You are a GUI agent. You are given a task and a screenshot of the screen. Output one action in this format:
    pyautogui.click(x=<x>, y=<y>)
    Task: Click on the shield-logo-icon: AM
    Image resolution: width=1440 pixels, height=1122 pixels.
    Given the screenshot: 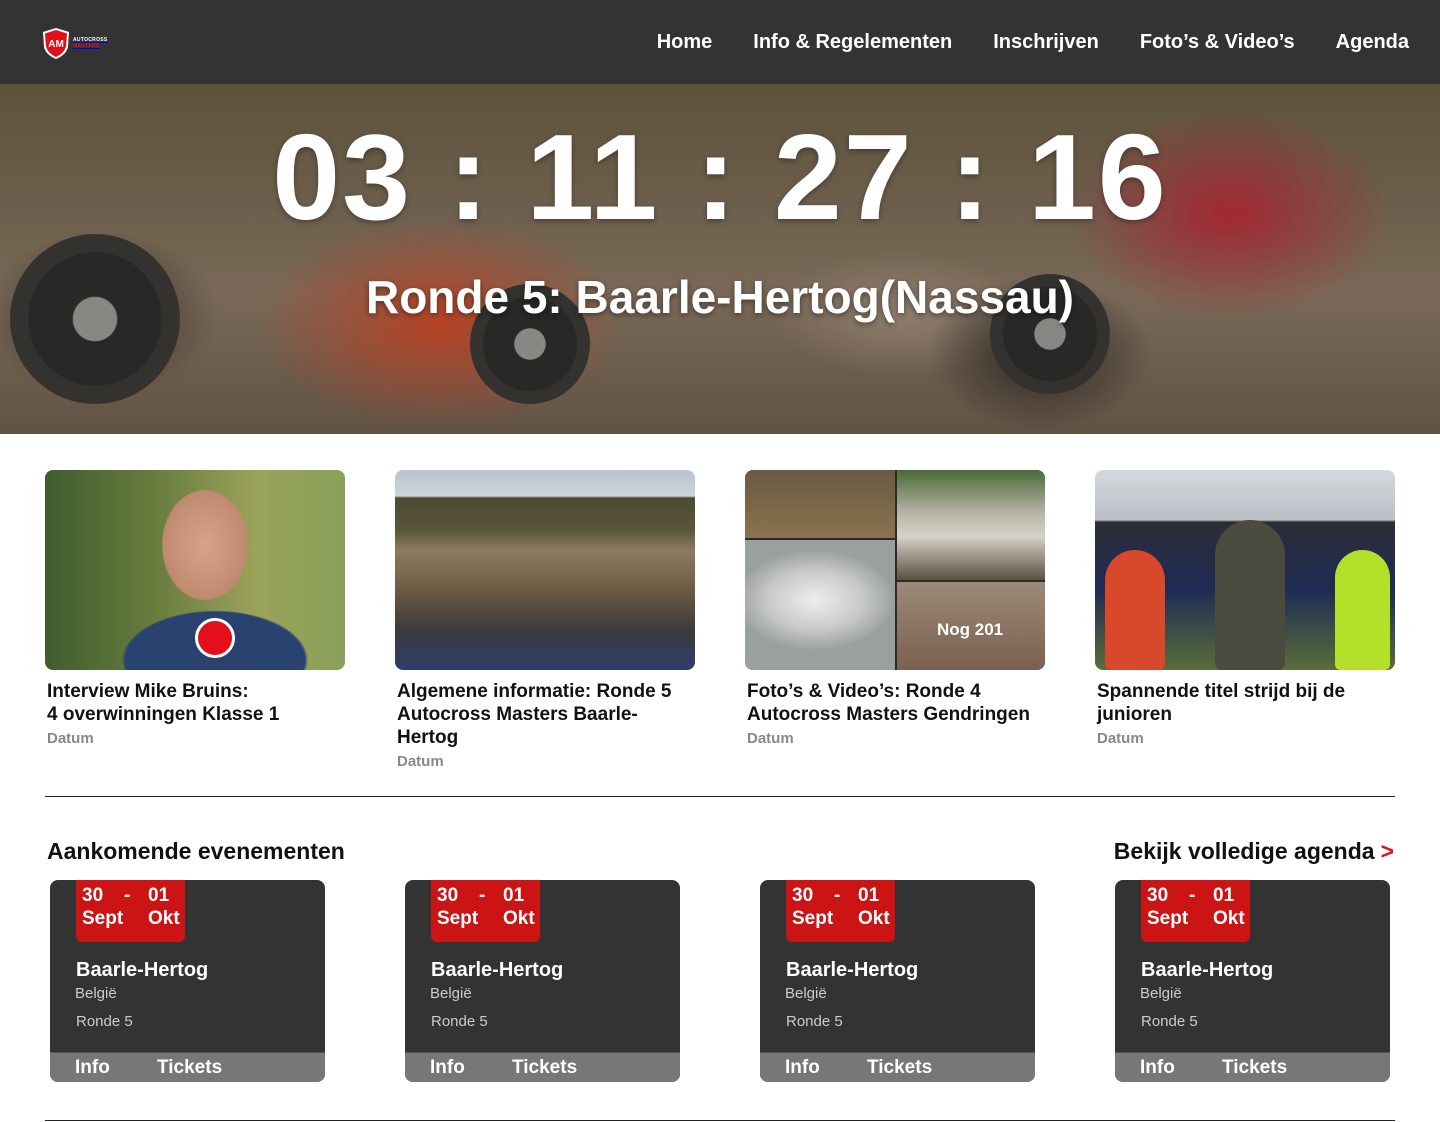 What is the action you would take?
    pyautogui.click(x=56, y=43)
    